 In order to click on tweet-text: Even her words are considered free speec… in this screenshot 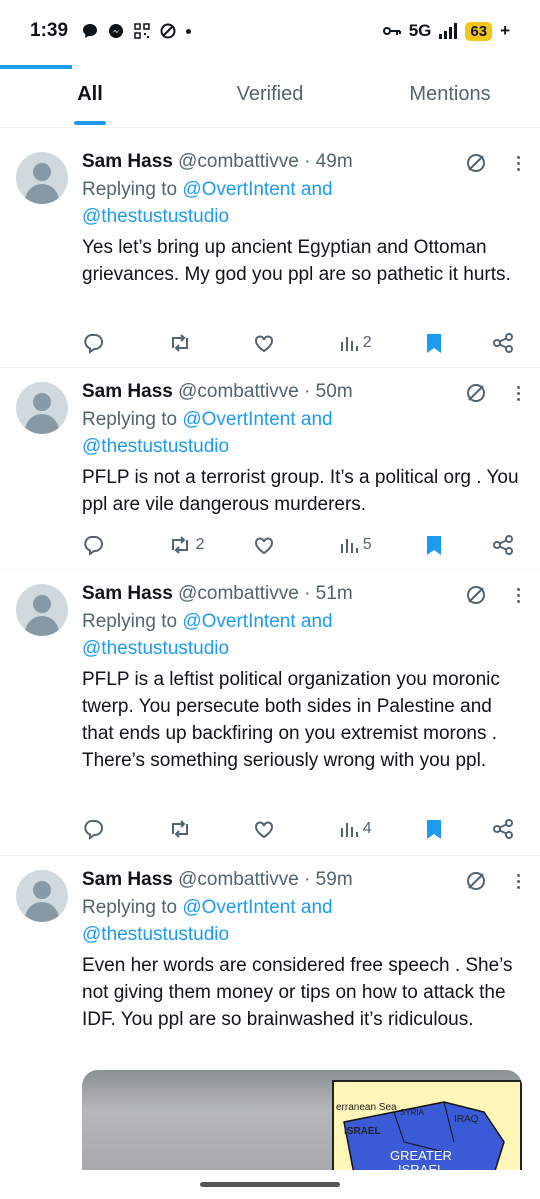, I will do `click(297, 992)`.